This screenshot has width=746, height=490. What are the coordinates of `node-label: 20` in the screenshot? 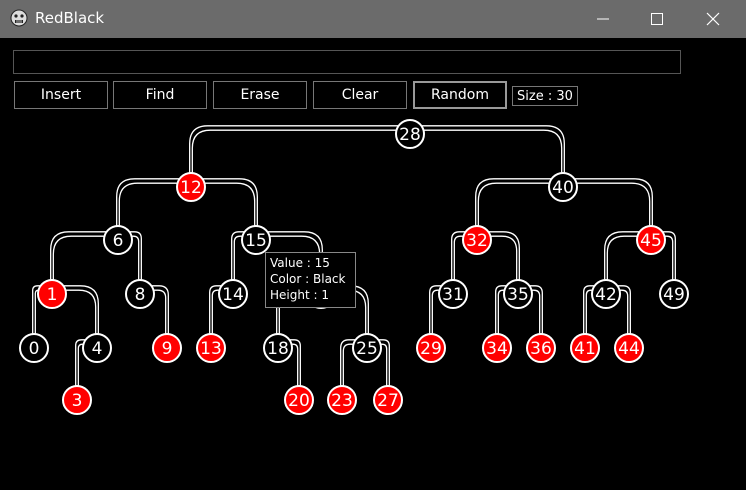 It's located at (299, 401).